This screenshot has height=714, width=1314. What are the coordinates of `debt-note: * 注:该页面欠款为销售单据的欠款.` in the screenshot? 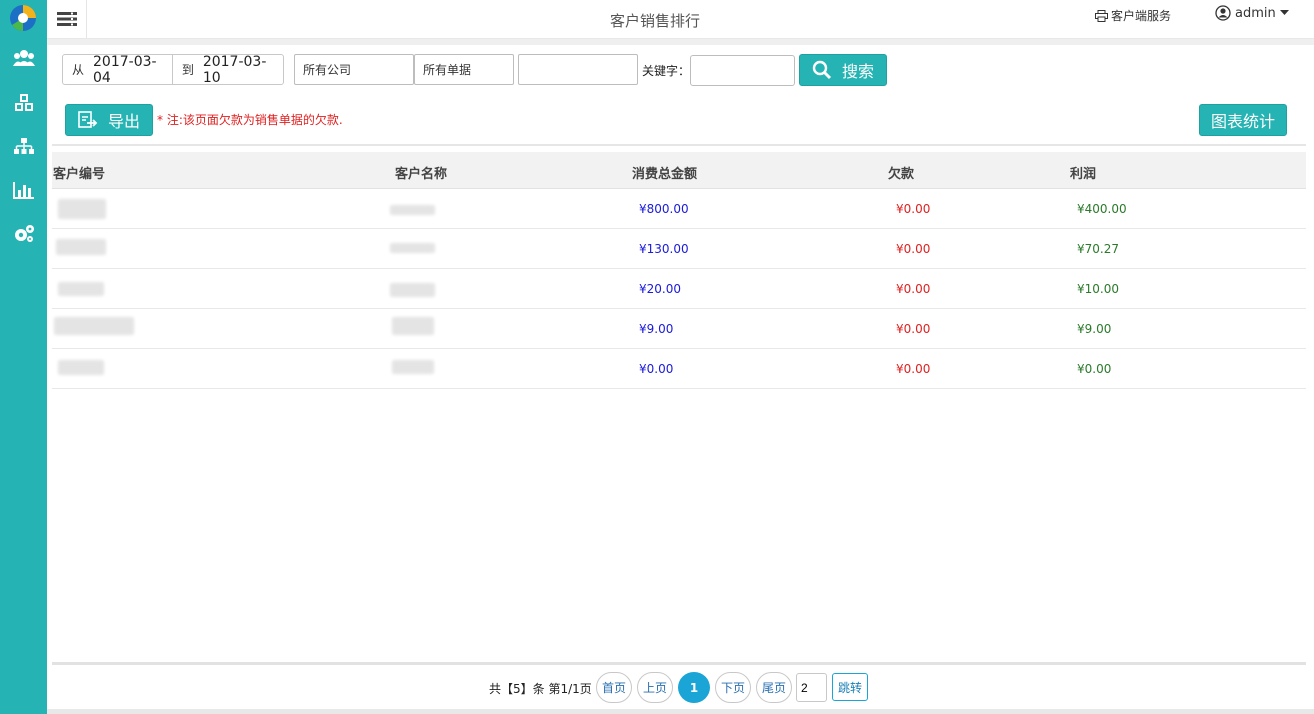 It's located at (250, 120).